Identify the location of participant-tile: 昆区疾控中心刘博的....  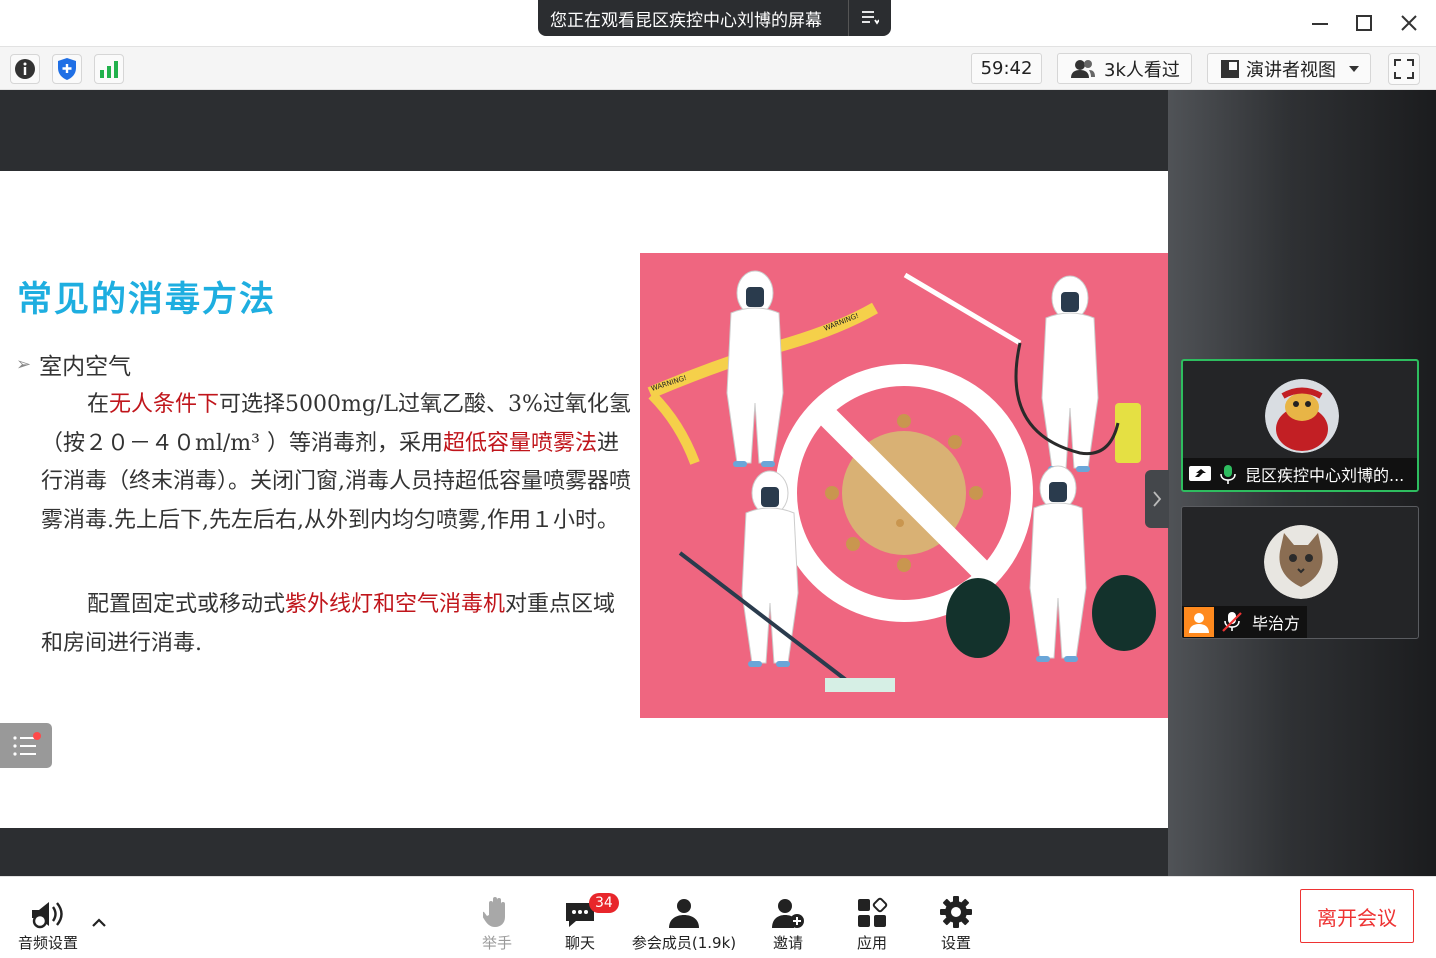
(1300, 425).